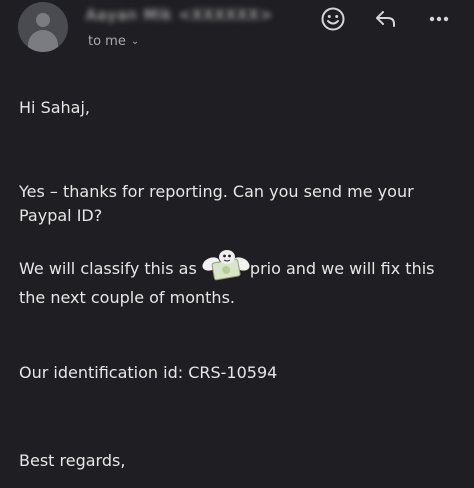  I want to click on smiley-face-icon, so click(333, 19).